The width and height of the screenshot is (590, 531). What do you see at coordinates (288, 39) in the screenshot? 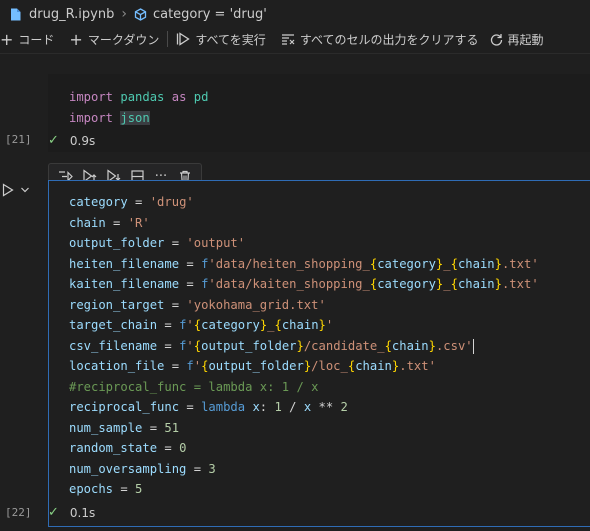
I see `clear-all-icon` at bounding box center [288, 39].